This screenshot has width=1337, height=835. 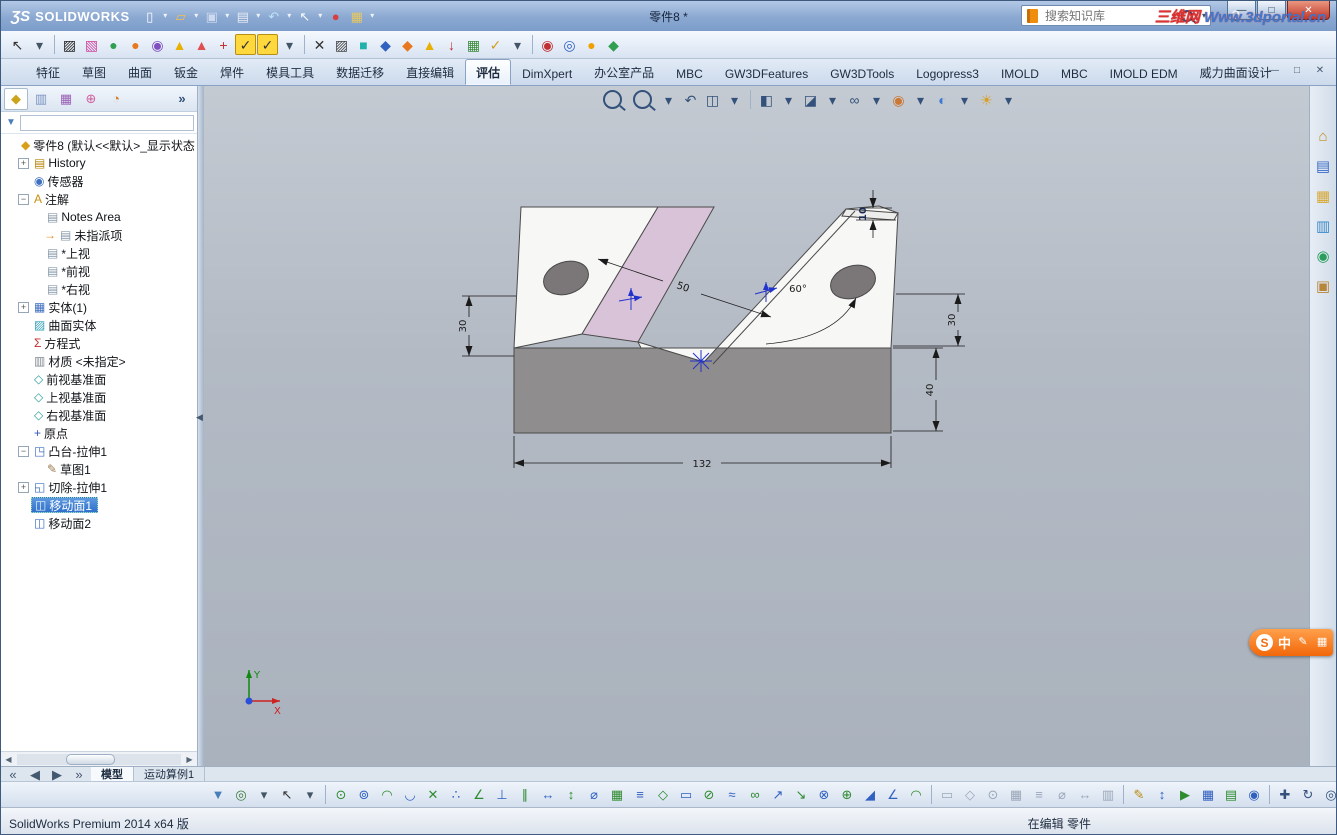 What do you see at coordinates (287, 795) in the screenshot?
I see `select-tool-icon: ↖` at bounding box center [287, 795].